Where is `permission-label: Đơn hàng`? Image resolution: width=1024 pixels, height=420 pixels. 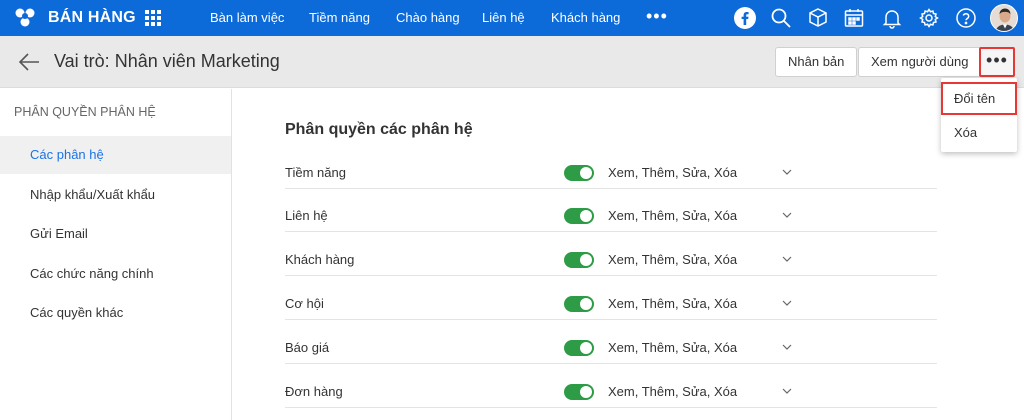
permission-label: Đơn hàng is located at coordinates (314, 391).